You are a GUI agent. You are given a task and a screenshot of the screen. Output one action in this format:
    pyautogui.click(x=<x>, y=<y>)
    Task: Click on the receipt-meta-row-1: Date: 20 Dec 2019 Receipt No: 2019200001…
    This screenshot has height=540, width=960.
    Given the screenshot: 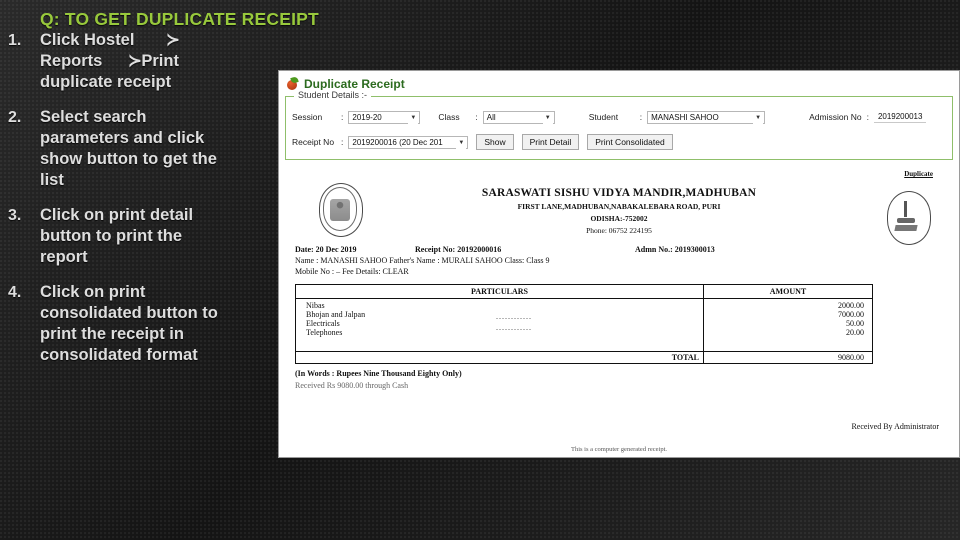 What is the action you would take?
    pyautogui.click(x=625, y=249)
    